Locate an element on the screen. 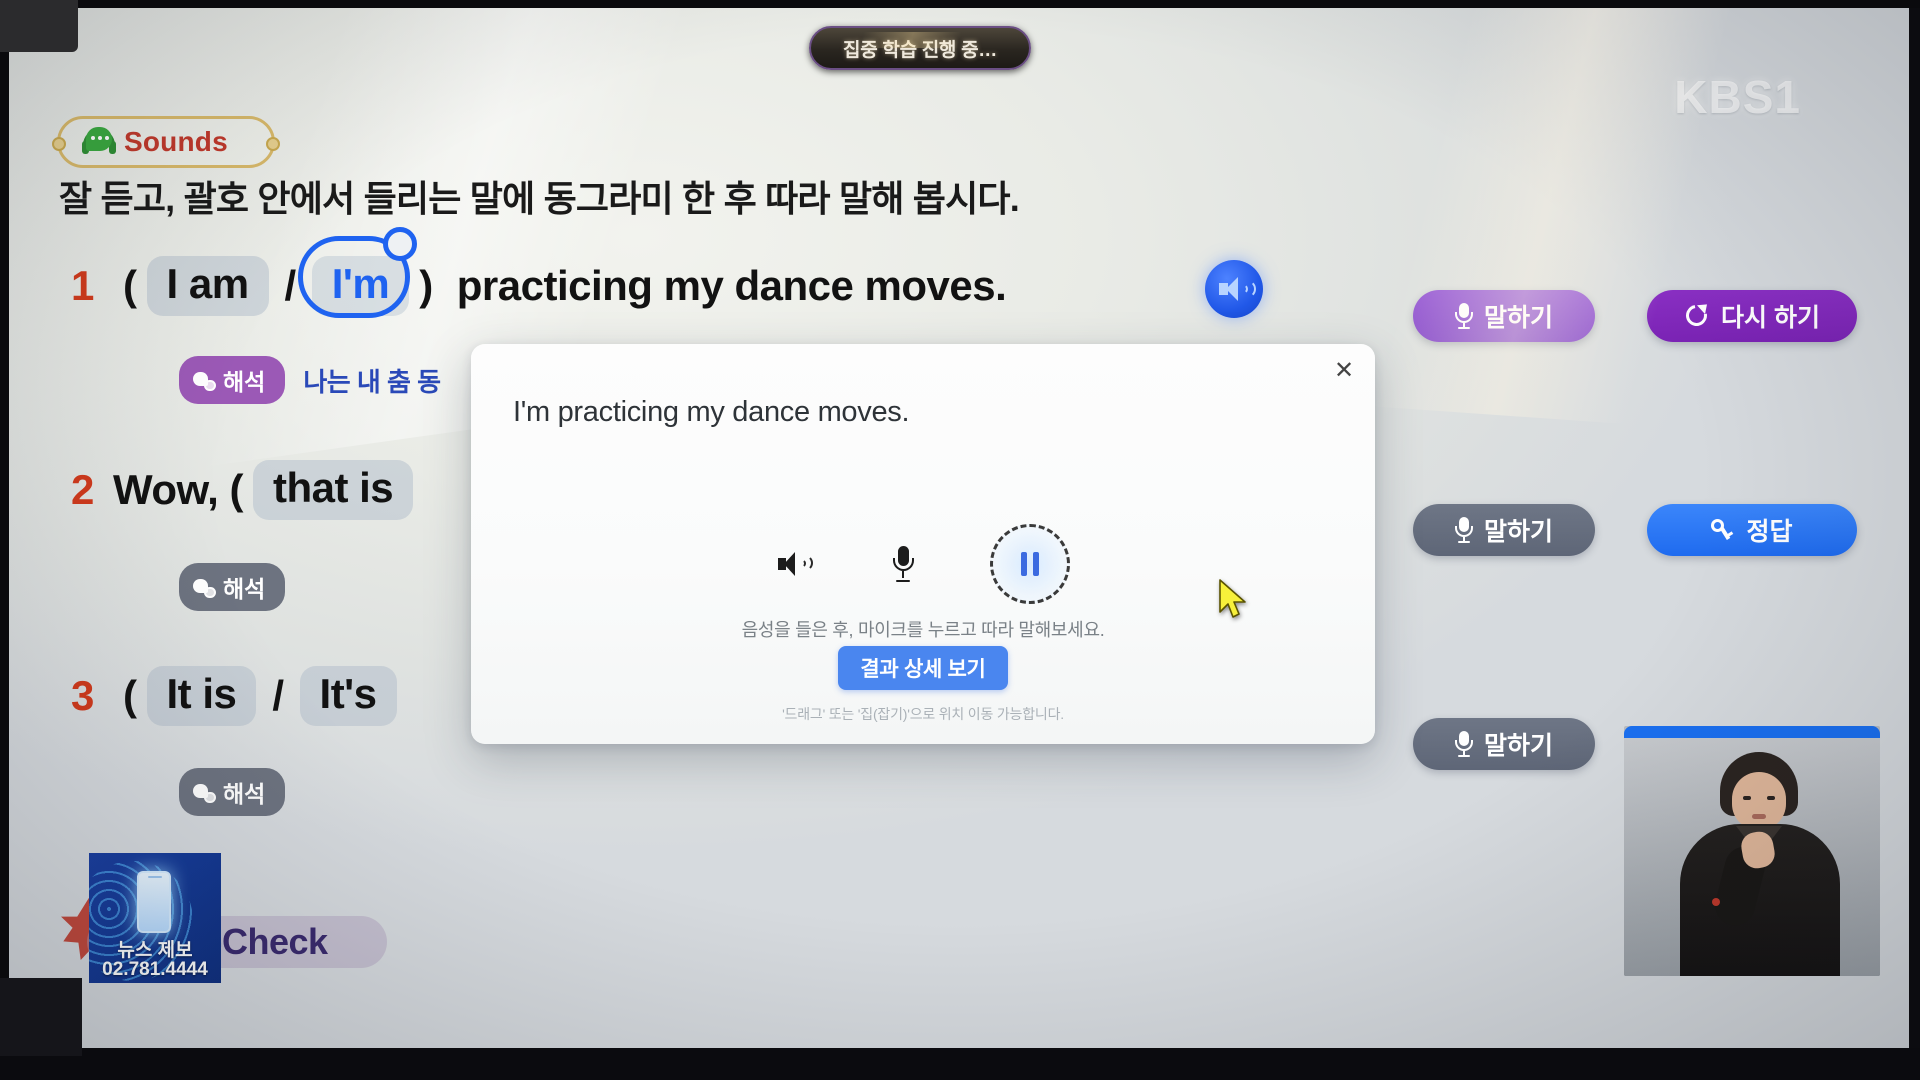  question-item-3: 3 ( It is / It's is located at coordinates (234, 696).